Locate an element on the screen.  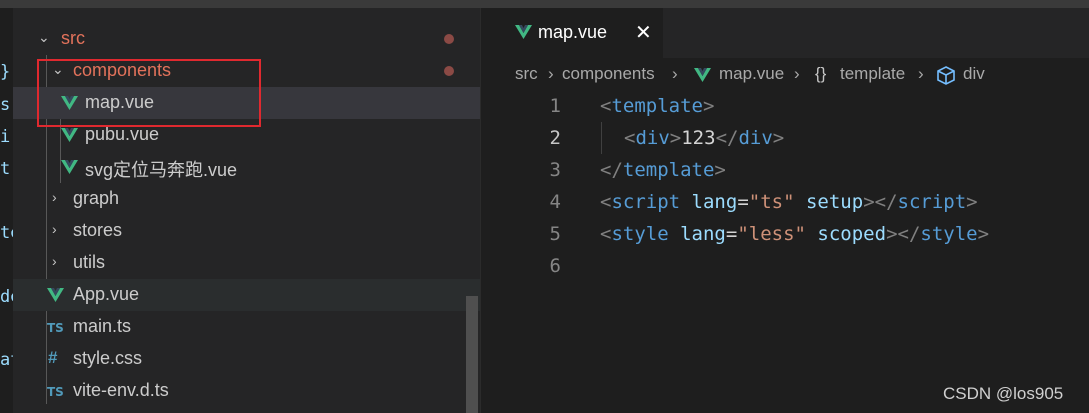
cube-icon is located at coordinates (946, 78).